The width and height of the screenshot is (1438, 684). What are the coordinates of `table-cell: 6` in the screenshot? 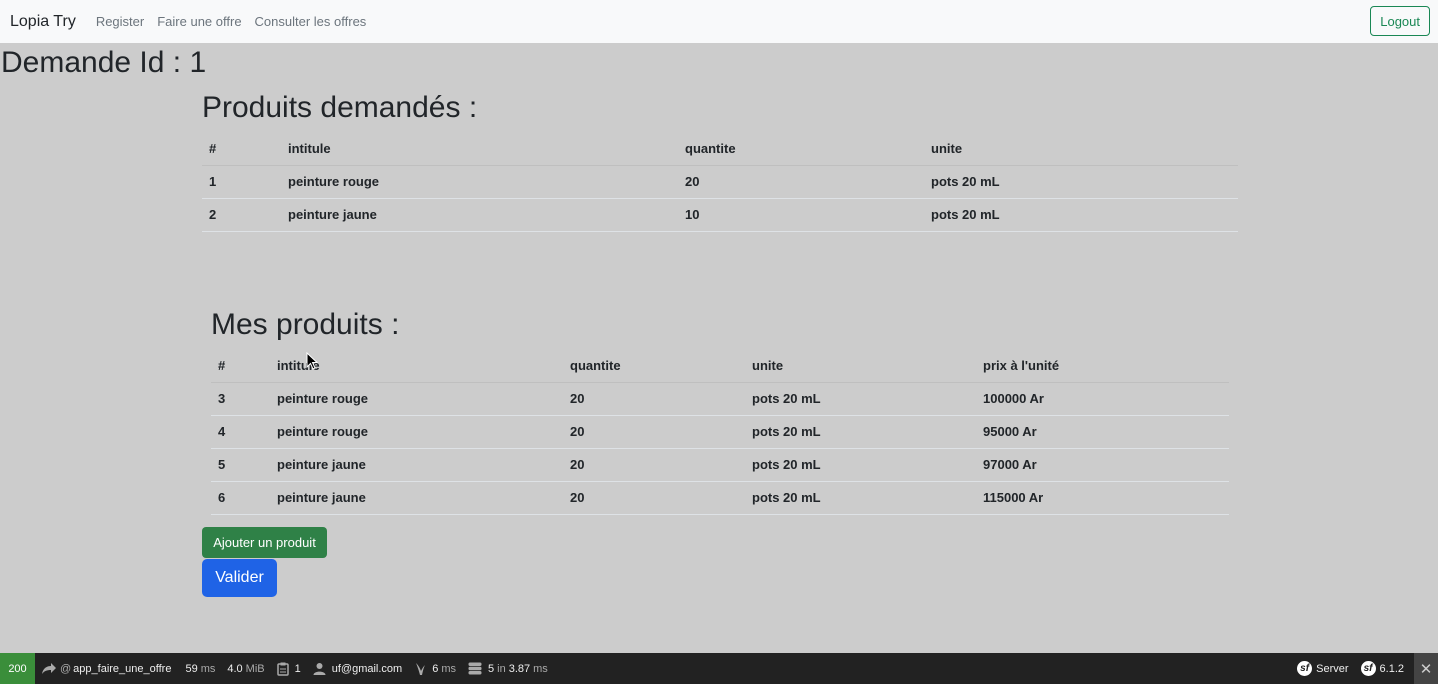 It's located at (222, 497).